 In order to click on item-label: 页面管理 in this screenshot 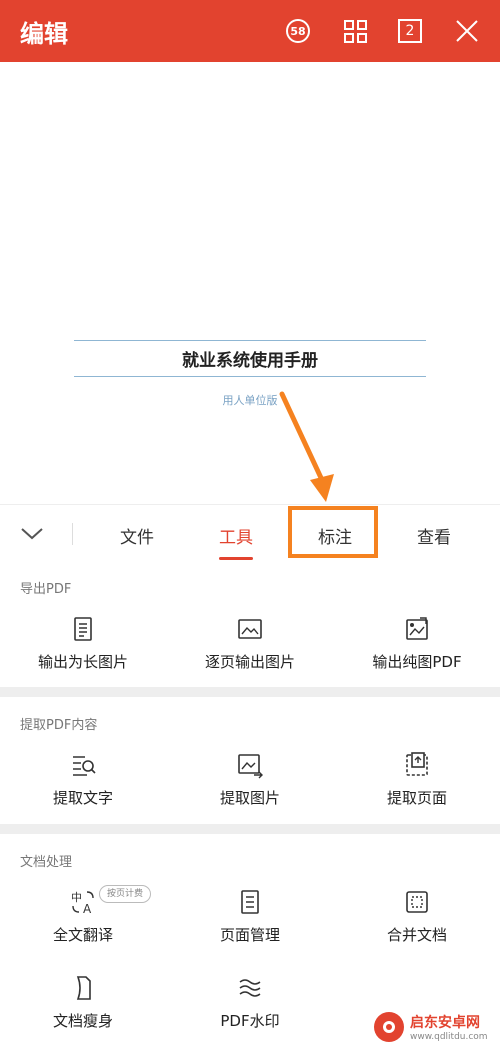, I will do `click(249, 935)`.